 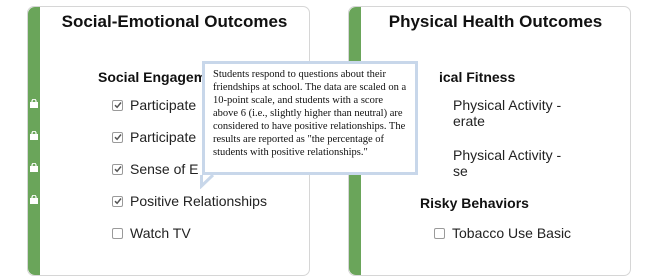 I want to click on checkbox-label: Positive Relationships, so click(x=198, y=201).